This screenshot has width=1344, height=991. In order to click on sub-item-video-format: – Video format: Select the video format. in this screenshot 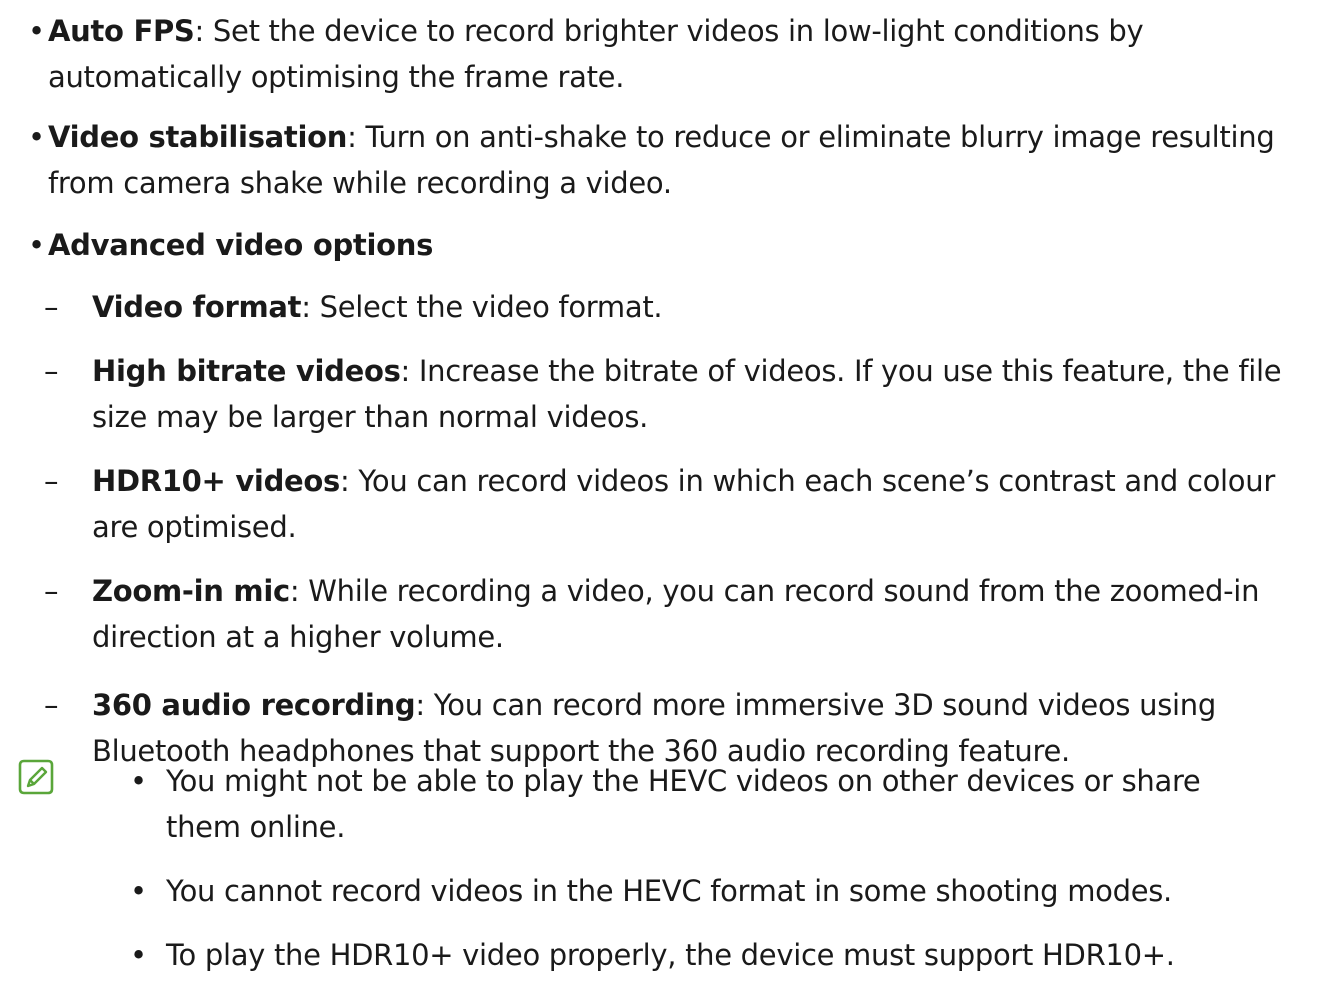, I will do `click(331, 307)`.